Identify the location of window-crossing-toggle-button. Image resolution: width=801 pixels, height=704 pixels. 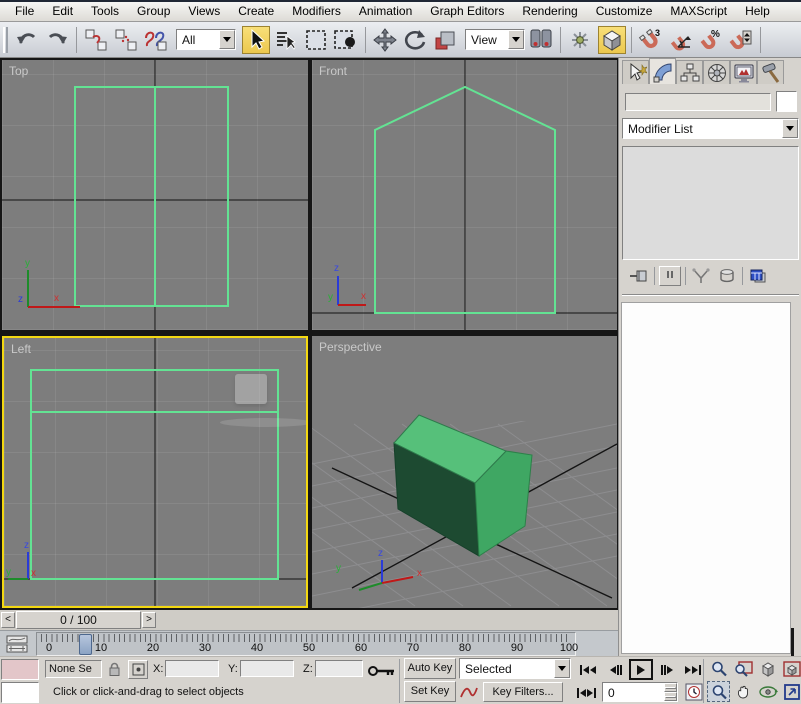
(346, 40).